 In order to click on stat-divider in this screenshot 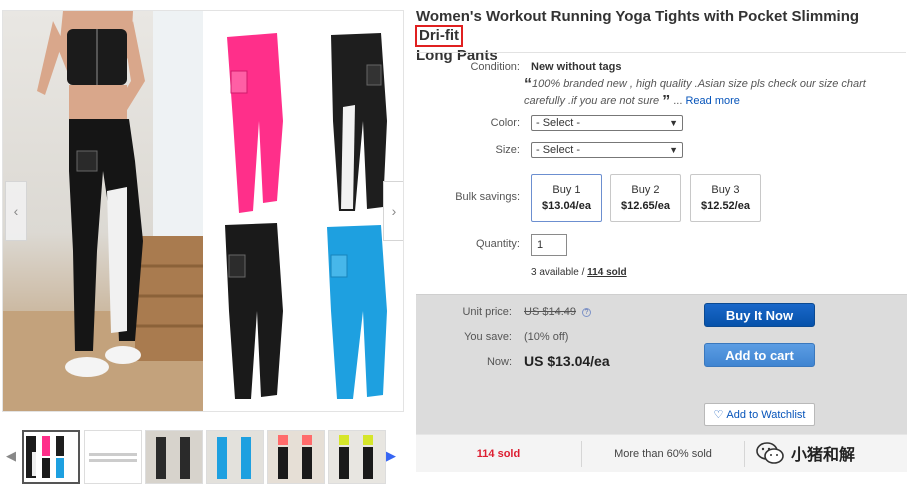, I will do `click(744, 454)`.